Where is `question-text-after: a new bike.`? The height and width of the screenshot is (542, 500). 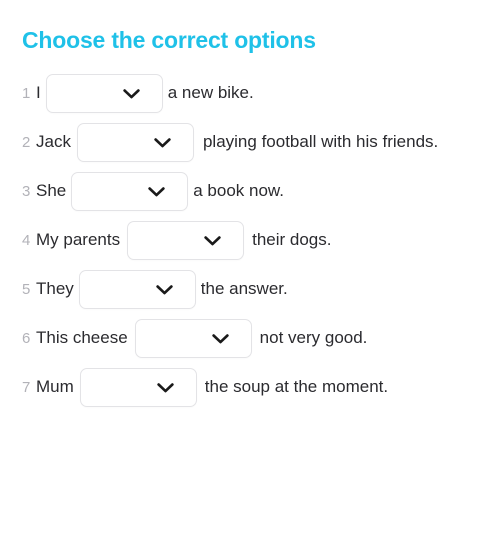
question-text-after: a new bike. is located at coordinates (210, 92).